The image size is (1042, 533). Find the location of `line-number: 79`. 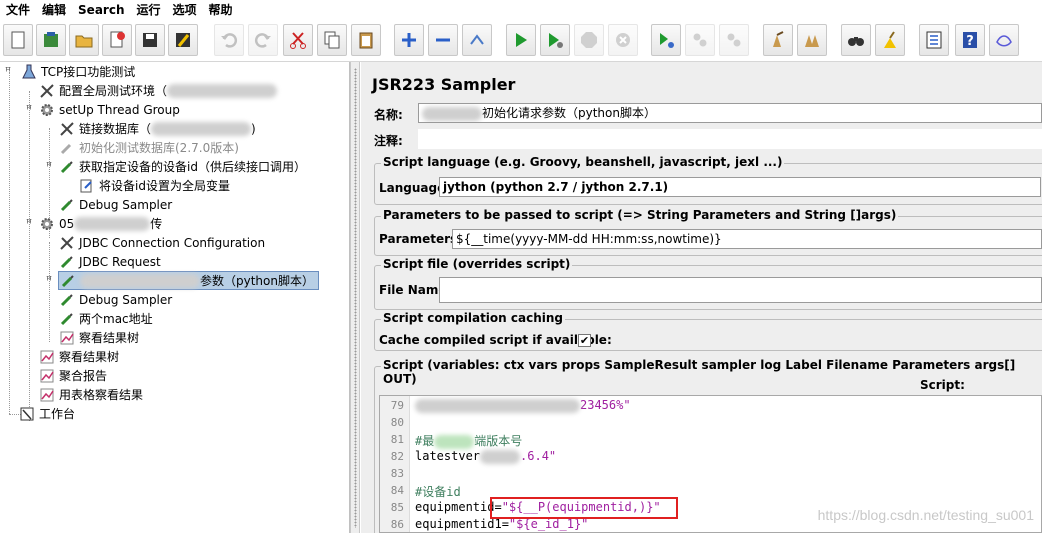

line-number: 79 is located at coordinates (397, 405).